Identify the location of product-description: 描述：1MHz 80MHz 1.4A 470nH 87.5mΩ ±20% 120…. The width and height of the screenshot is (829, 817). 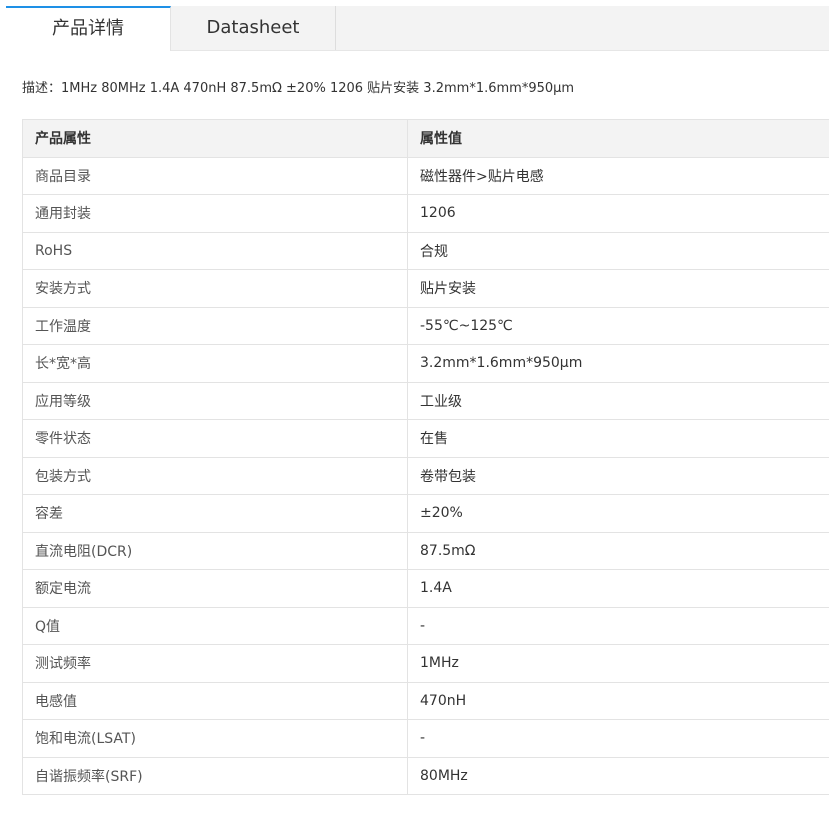
(298, 88).